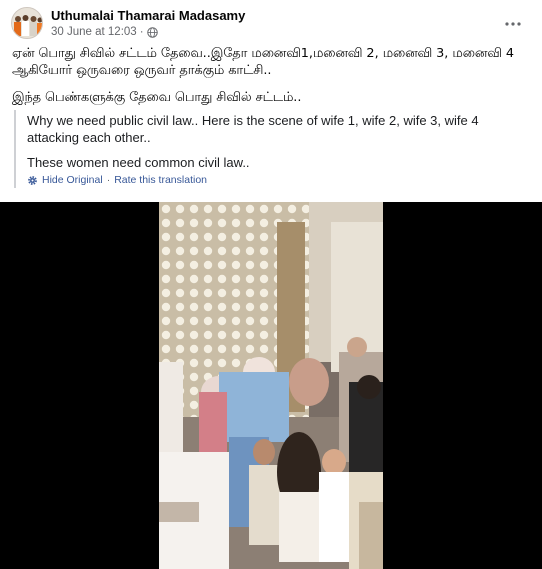 The height and width of the screenshot is (569, 542). I want to click on post-meta: 30 June at 12:03 ·, so click(104, 32).